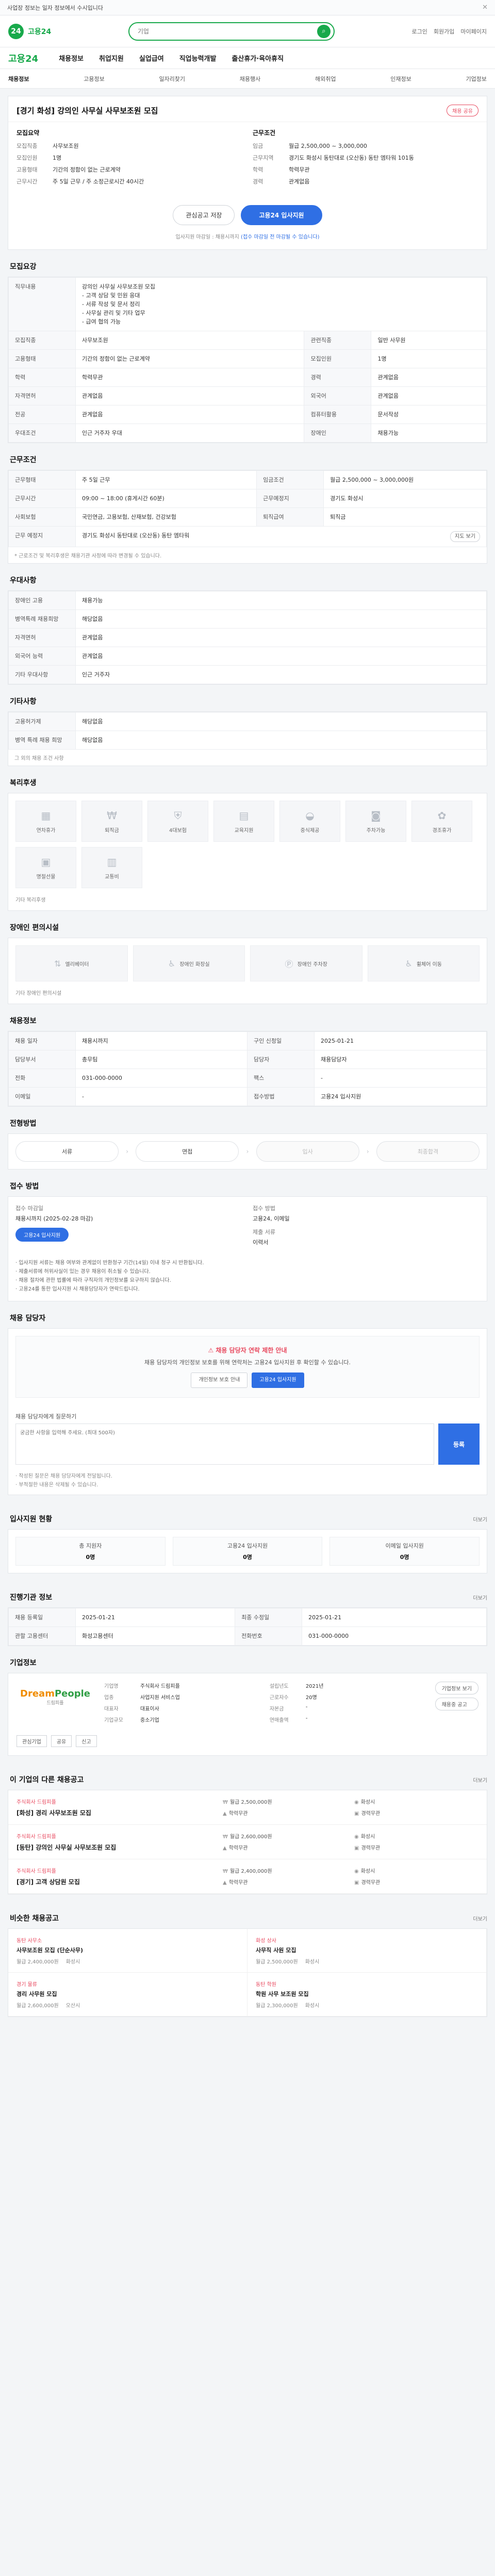 The width and height of the screenshot is (495, 2576). Describe the element at coordinates (250, 1837) in the screenshot. I see `meta-text: 월급 2,600,000원` at that location.